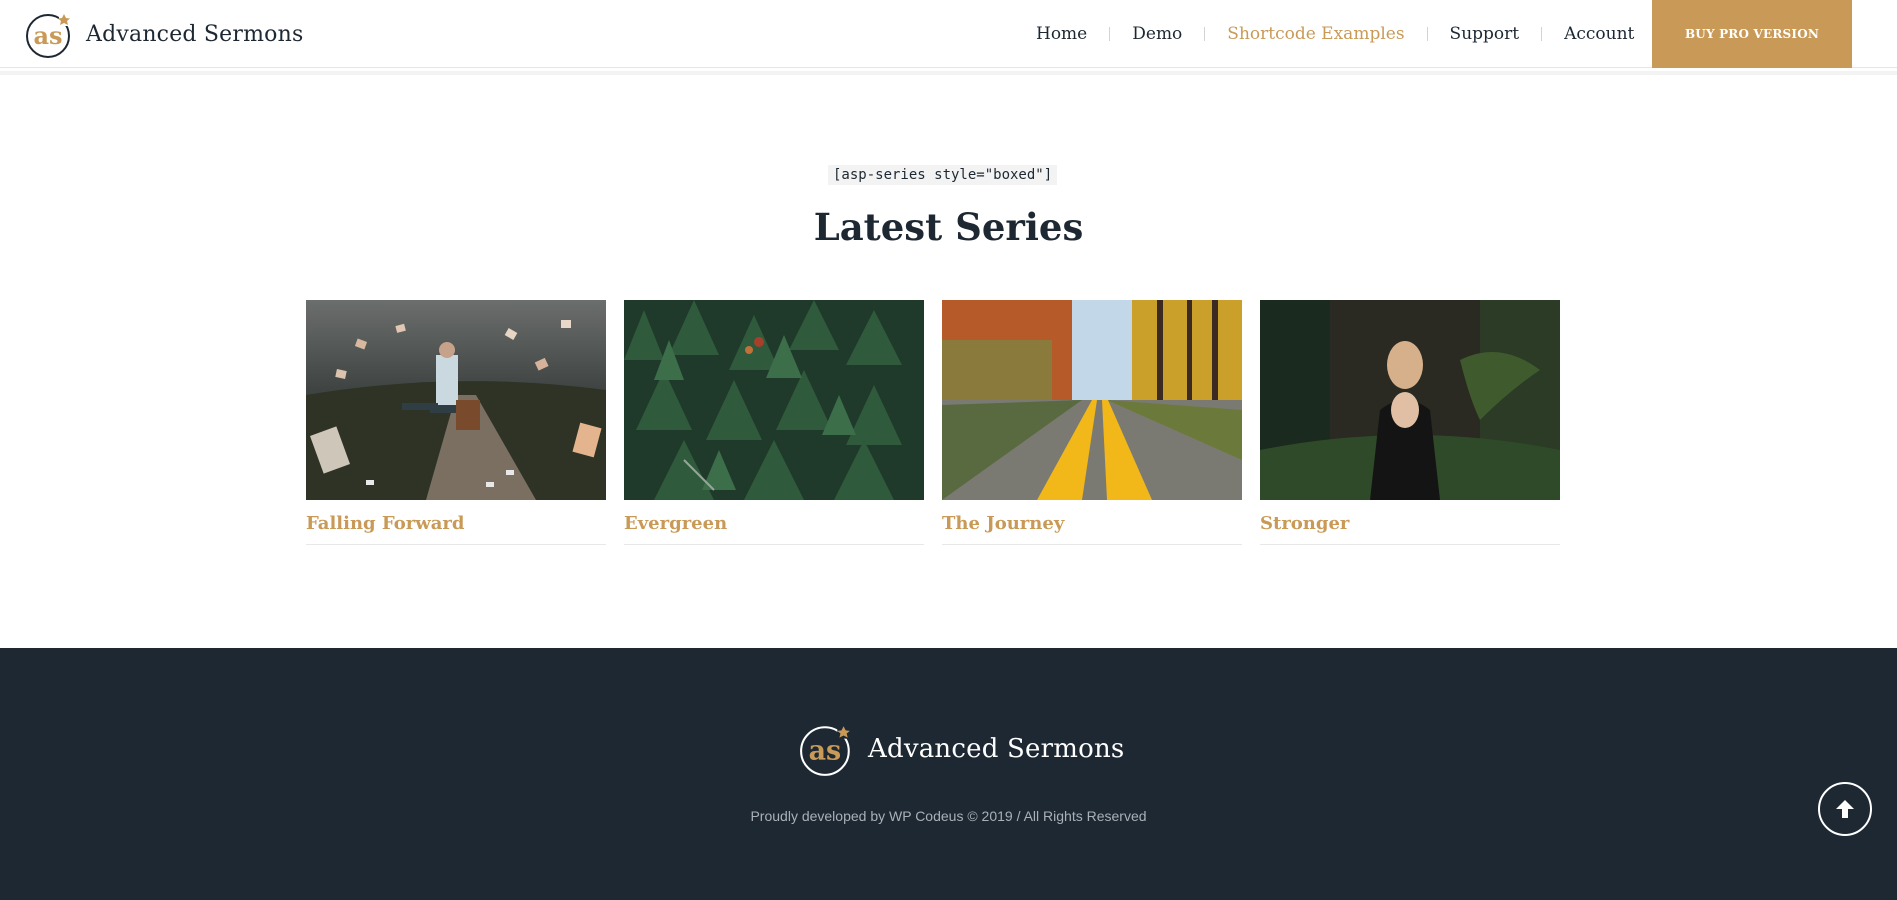  Describe the element at coordinates (1092, 529) in the screenshot. I see `series-title-link: The Journey` at that location.